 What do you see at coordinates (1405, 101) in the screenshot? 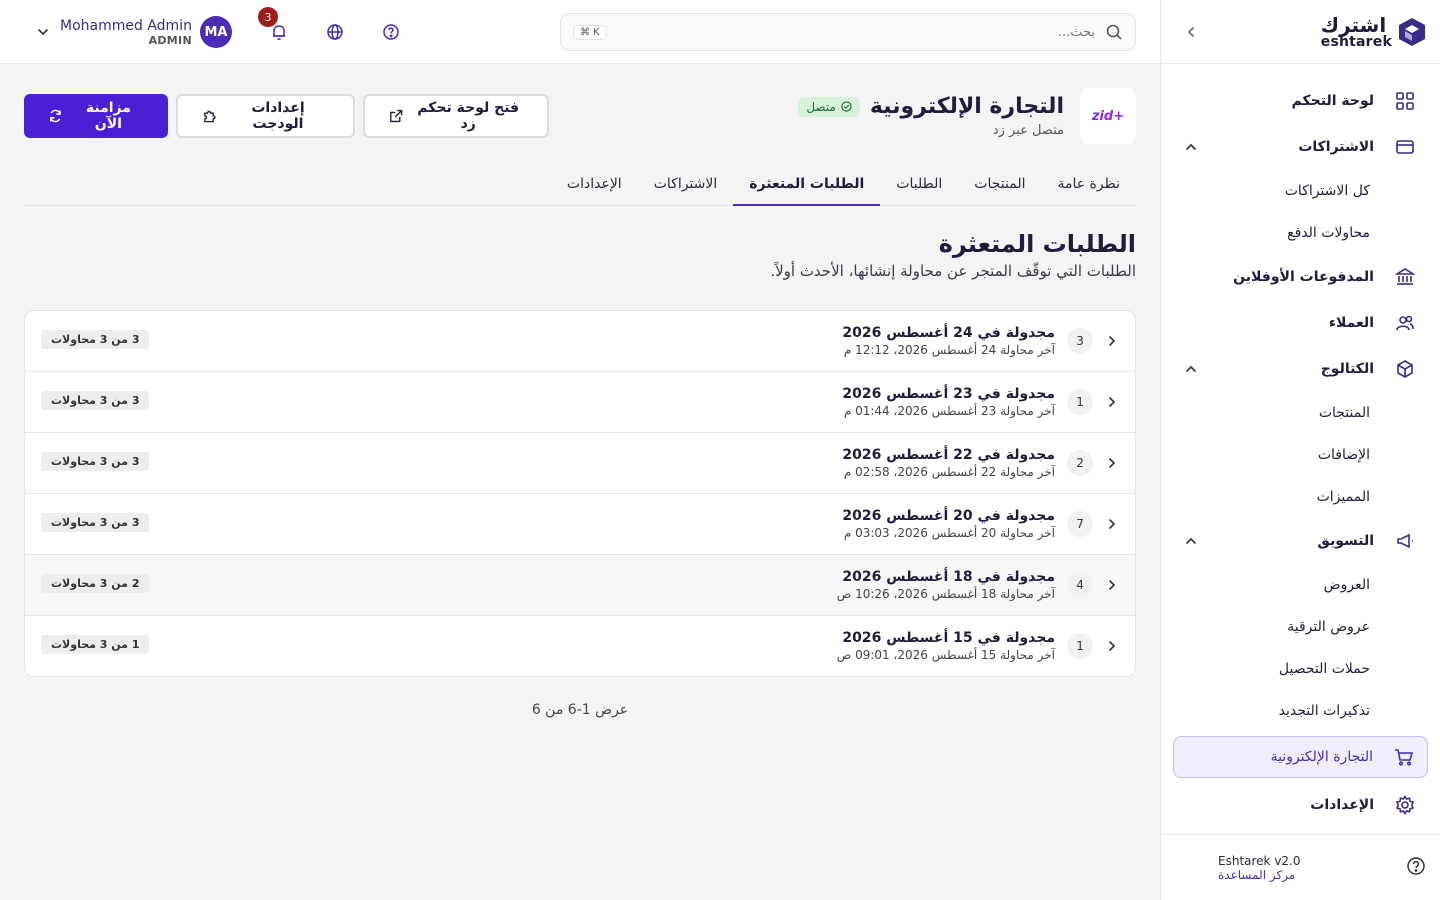
I see `grid-icon` at bounding box center [1405, 101].